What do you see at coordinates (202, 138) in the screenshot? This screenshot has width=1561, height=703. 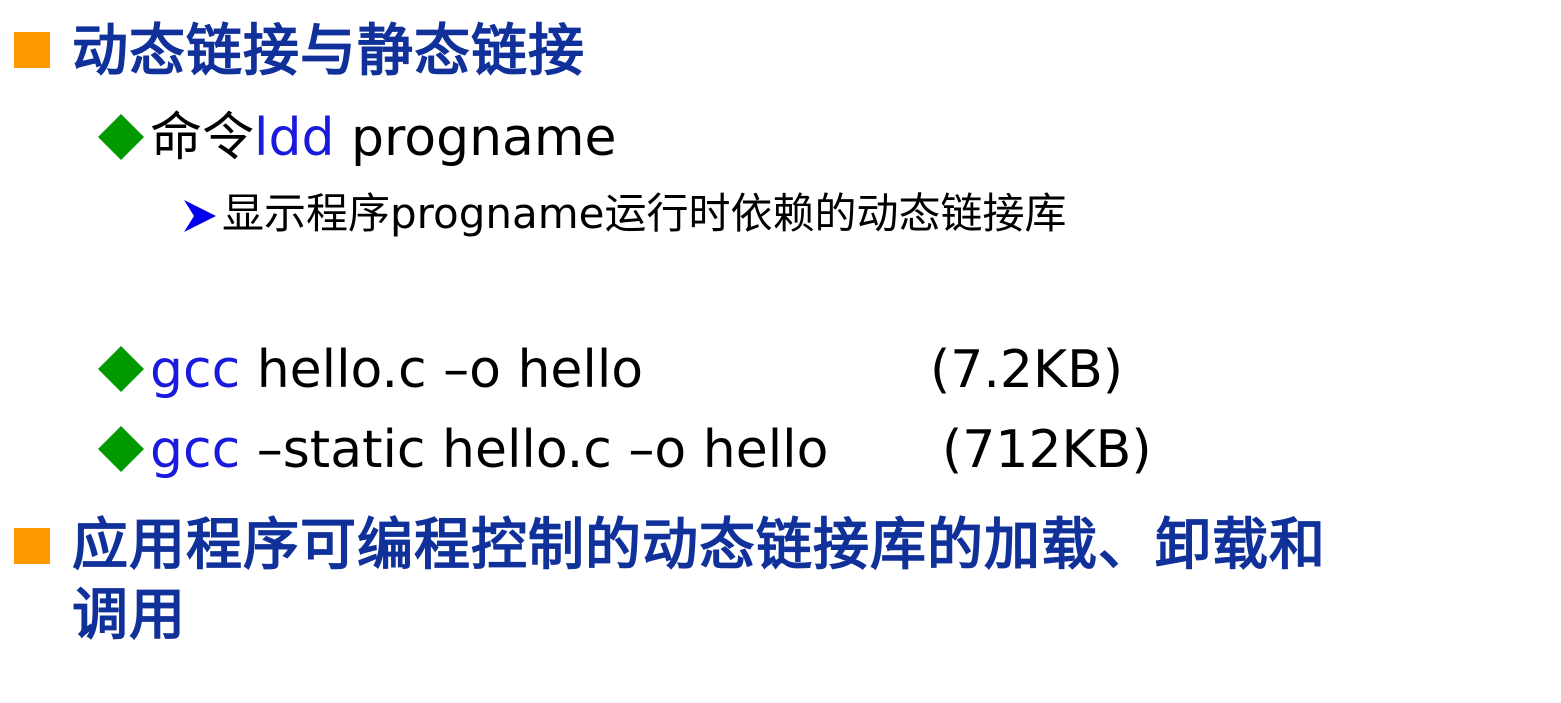 I see `ldd-prefix: 命令` at bounding box center [202, 138].